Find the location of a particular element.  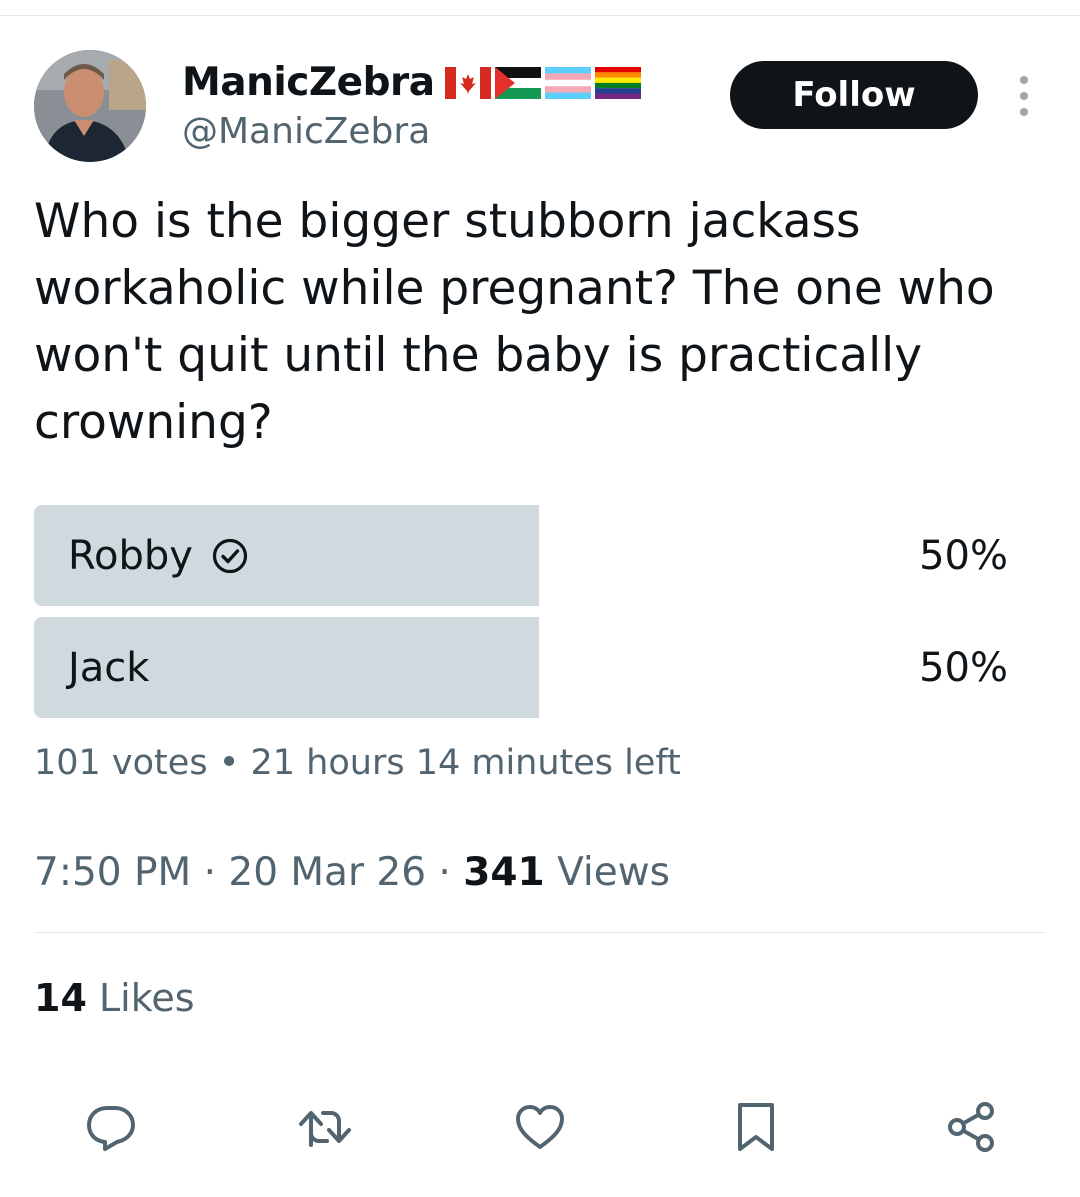

more-vertical-icon is located at coordinates (1024, 96).